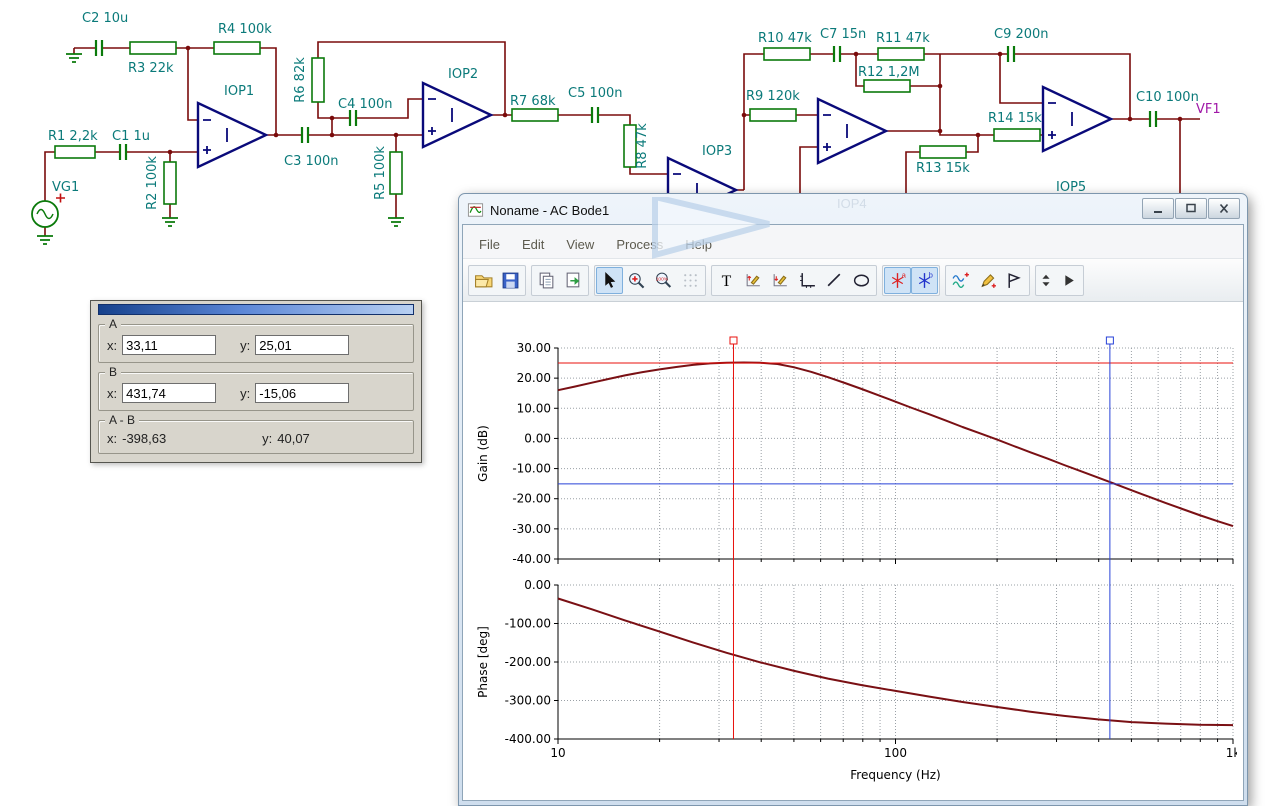  What do you see at coordinates (1014, 280) in the screenshot?
I see `flag-button` at bounding box center [1014, 280].